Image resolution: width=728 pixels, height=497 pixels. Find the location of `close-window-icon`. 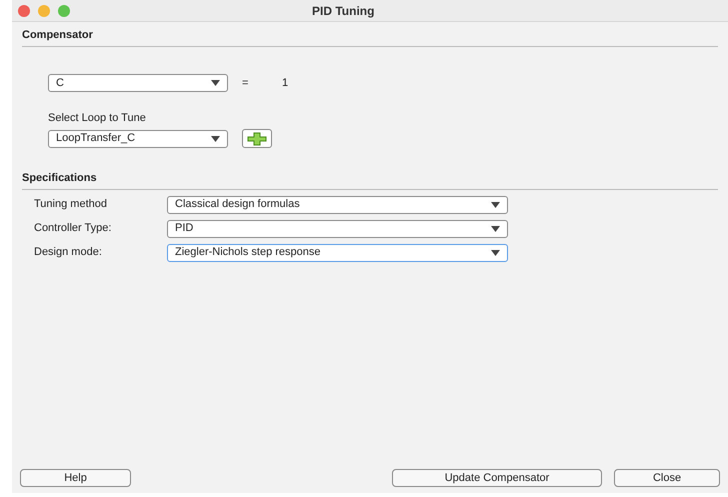

close-window-icon is located at coordinates (24, 10).